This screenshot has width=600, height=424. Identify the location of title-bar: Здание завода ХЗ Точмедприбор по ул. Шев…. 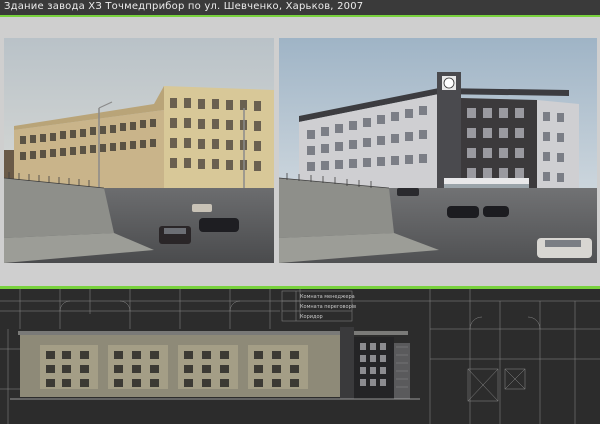
(300, 8).